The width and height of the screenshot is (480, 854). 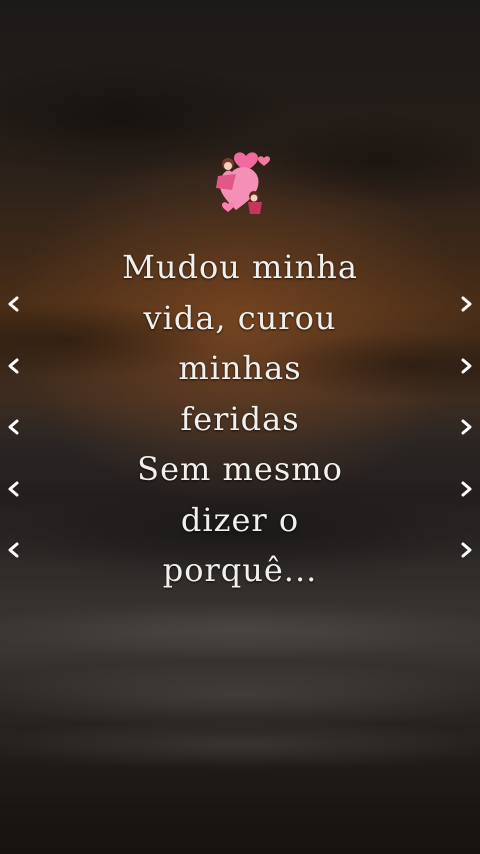 What do you see at coordinates (240, 469) in the screenshot?
I see `lyrics-line: Sem mesmo` at bounding box center [240, 469].